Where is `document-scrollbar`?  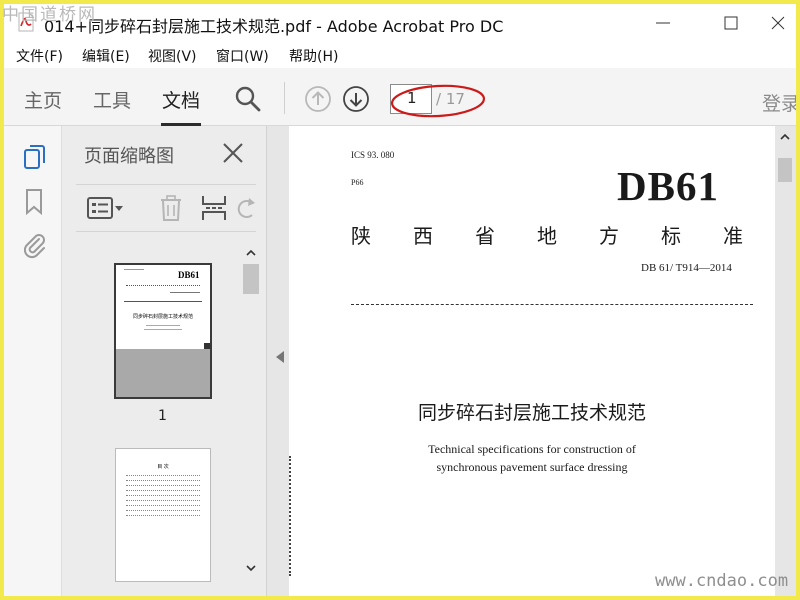
document-scrollbar is located at coordinates (785, 363).